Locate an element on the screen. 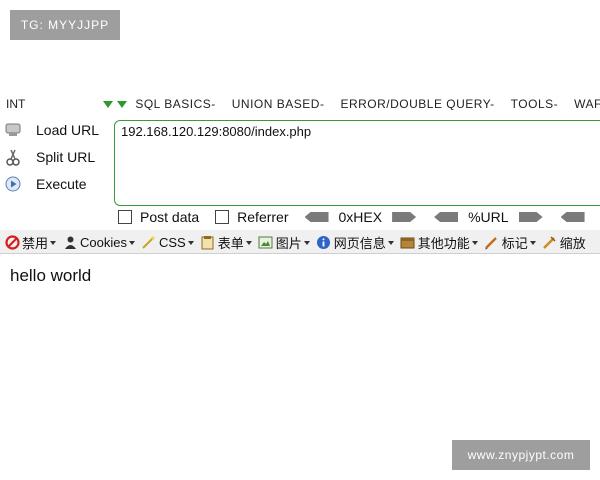 This screenshot has height=480, width=600. post-data-option: Post data is located at coordinates (158, 217).